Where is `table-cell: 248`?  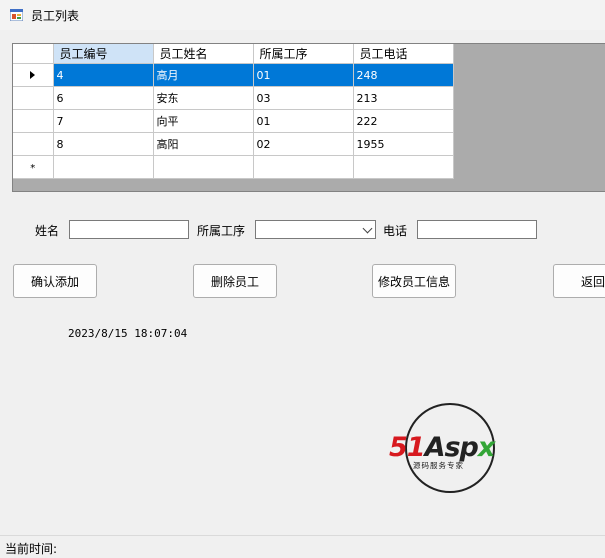
table-cell: 248 is located at coordinates (403, 75).